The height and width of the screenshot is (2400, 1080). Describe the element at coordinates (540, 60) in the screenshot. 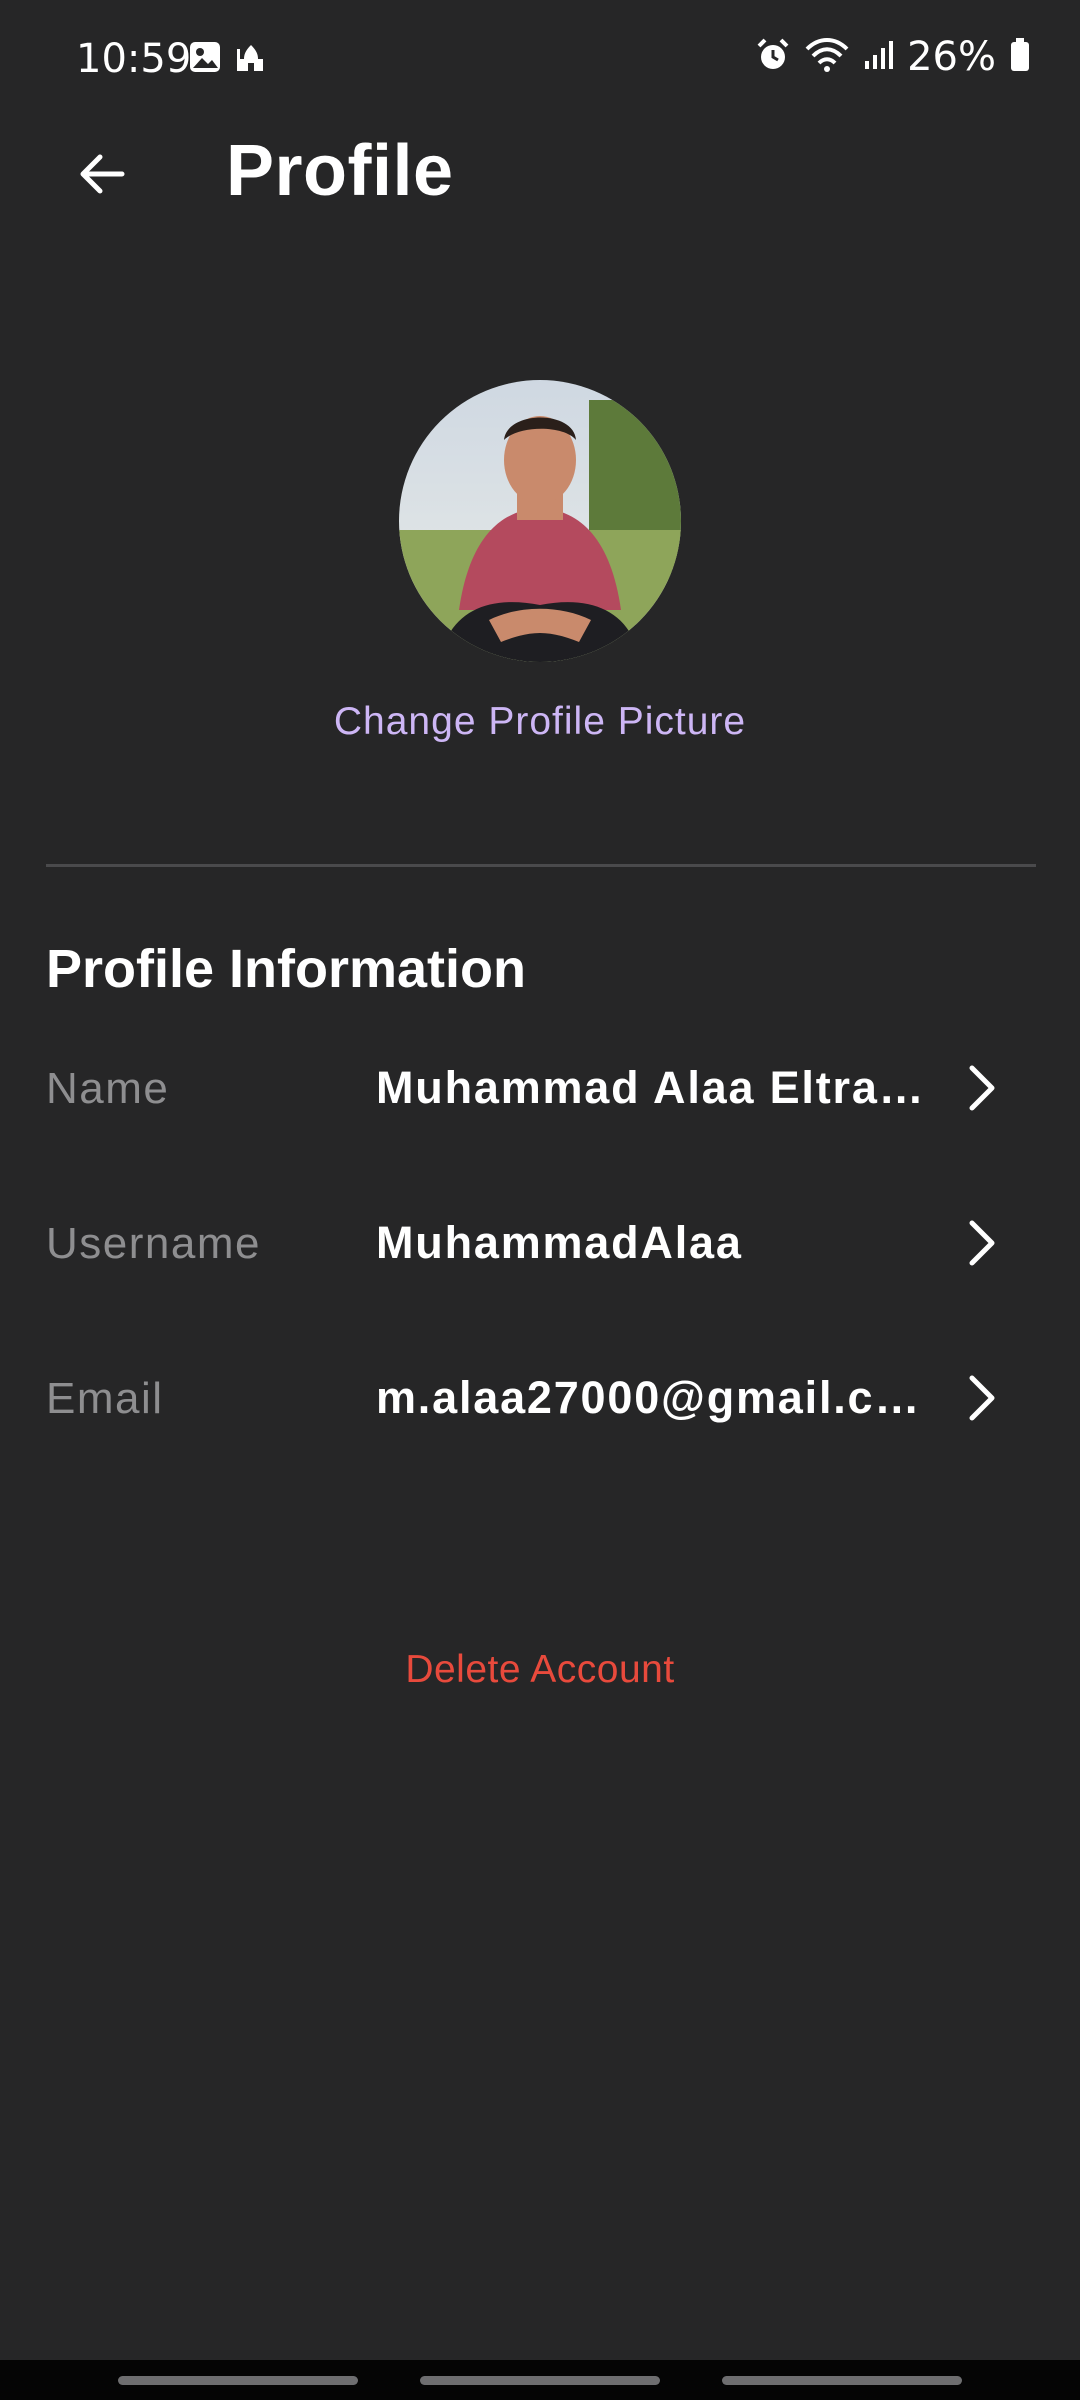

I see `status-bar: 10:59 26%` at that location.